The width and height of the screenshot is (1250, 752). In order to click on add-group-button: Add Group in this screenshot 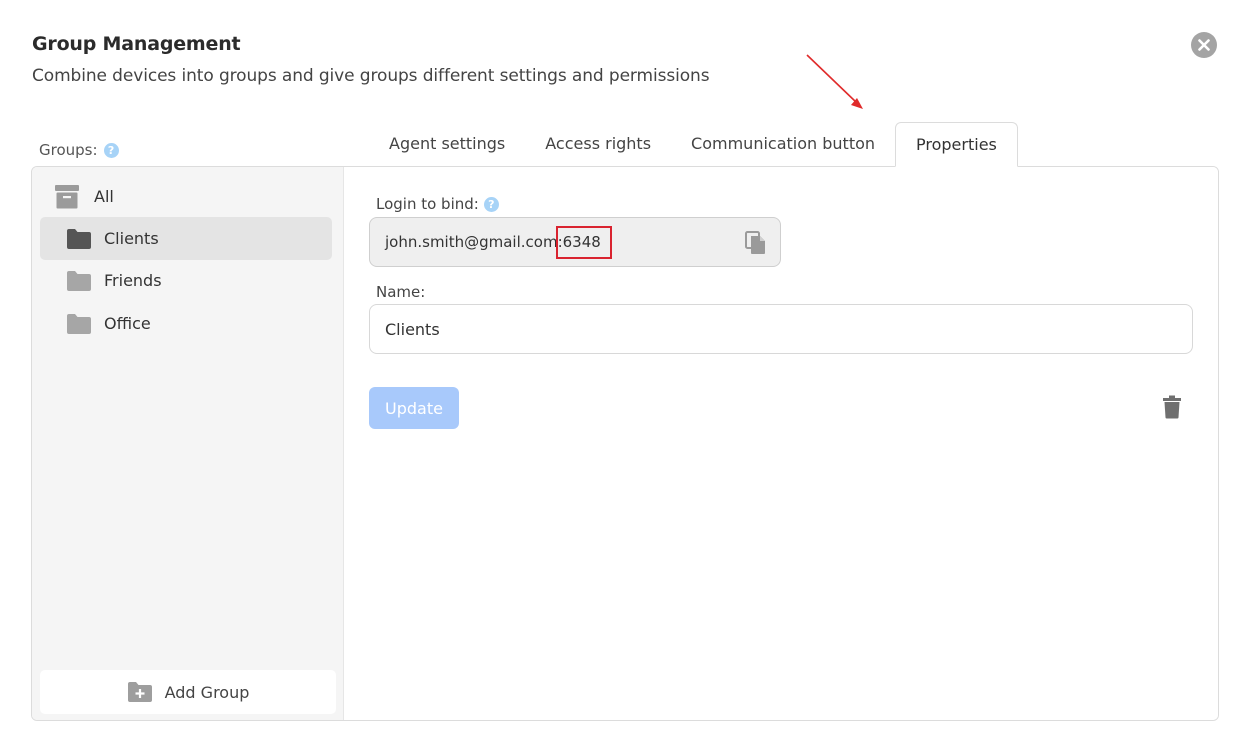, I will do `click(188, 692)`.